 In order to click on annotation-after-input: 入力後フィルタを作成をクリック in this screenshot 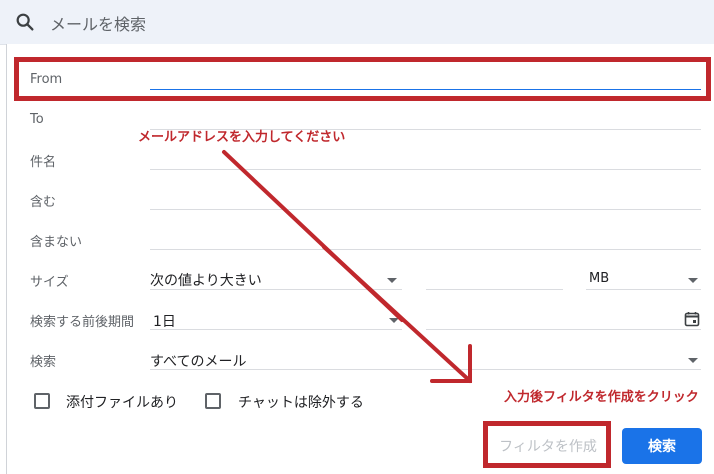, I will do `click(601, 397)`.